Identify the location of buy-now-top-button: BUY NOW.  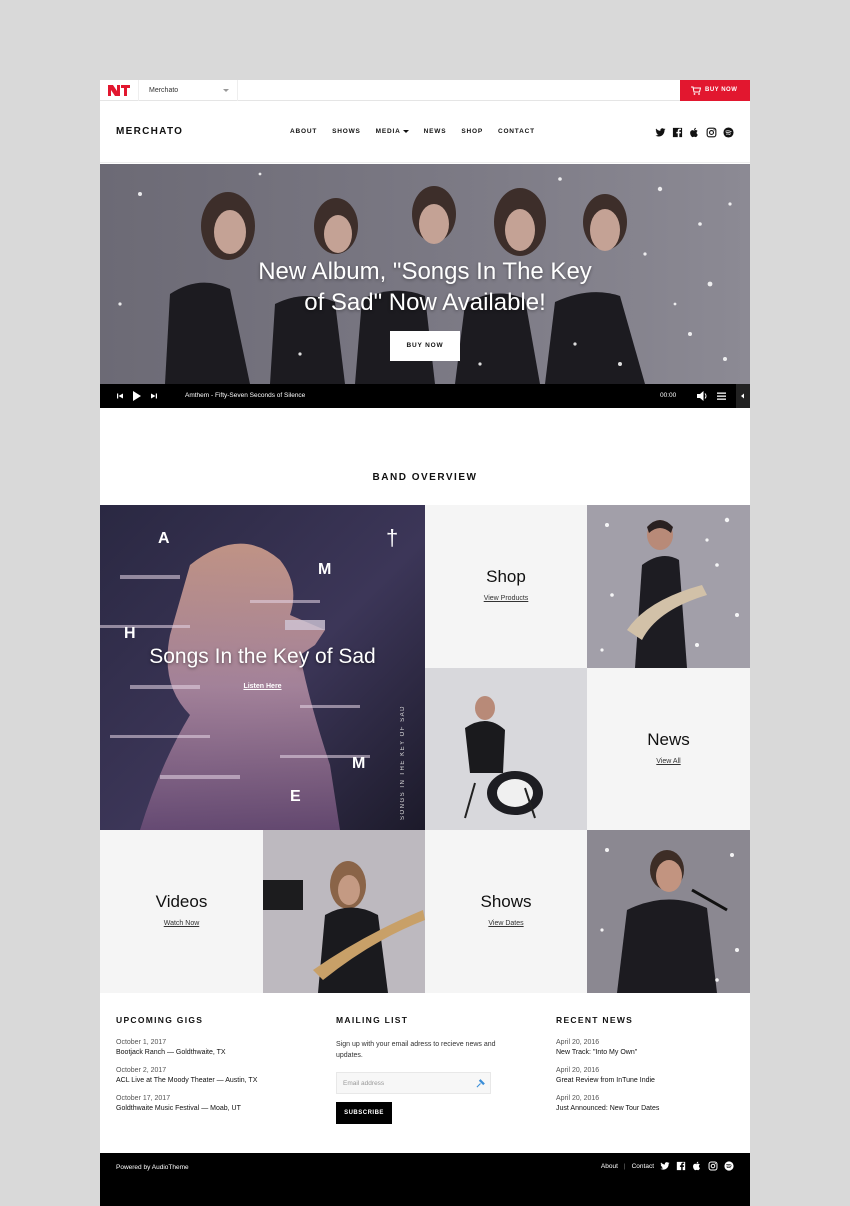
(715, 90).